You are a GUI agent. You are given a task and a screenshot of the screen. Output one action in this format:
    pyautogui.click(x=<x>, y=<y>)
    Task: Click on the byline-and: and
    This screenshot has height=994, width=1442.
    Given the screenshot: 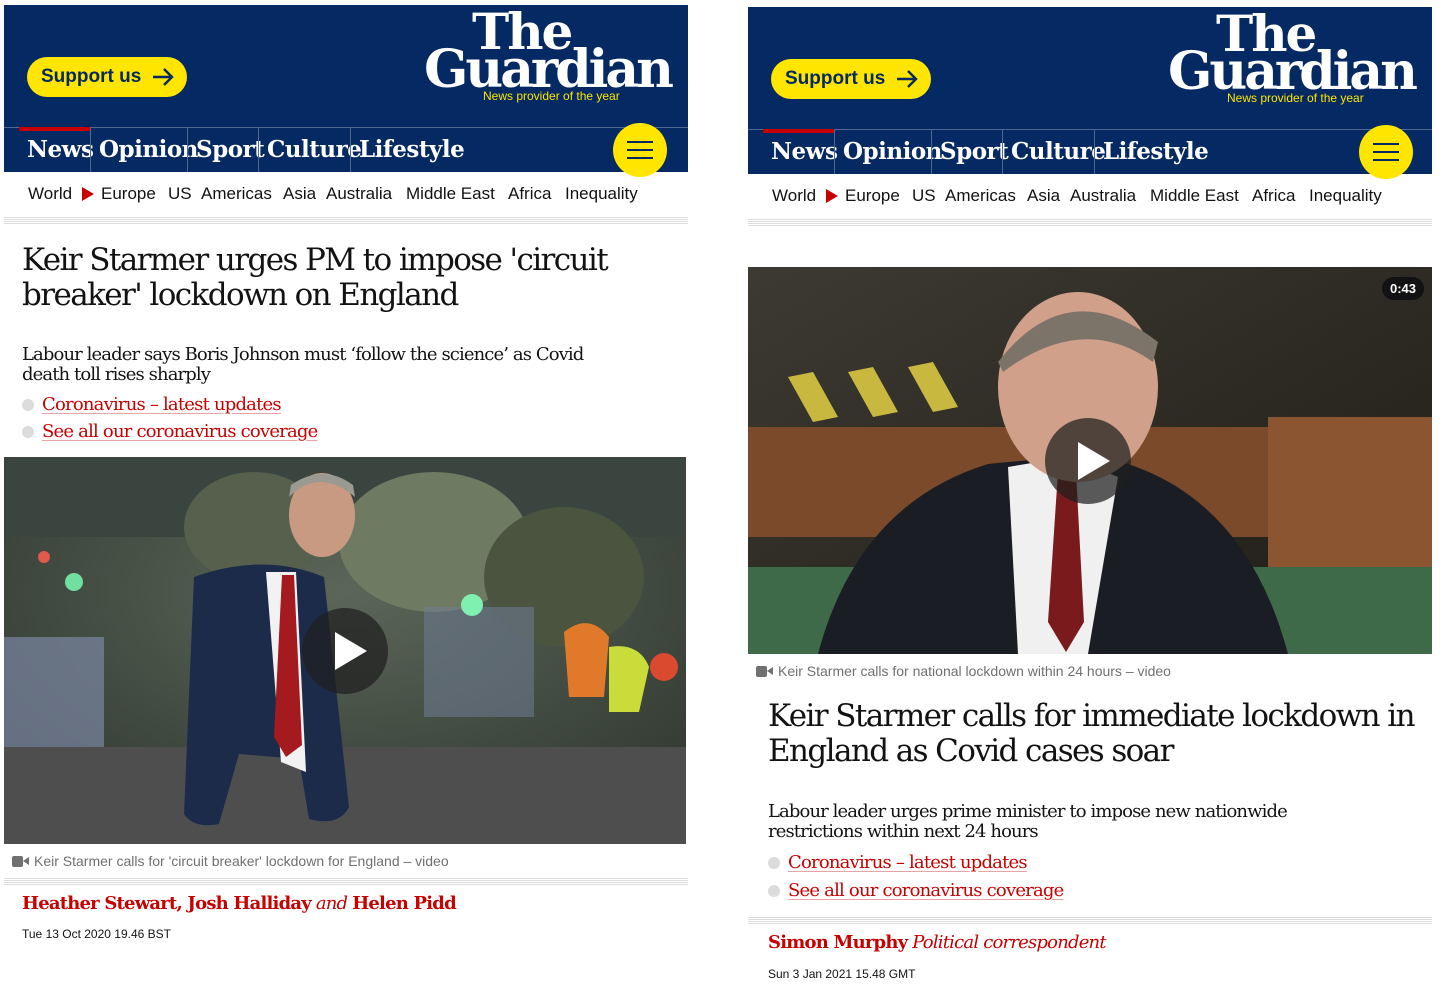 What is the action you would take?
    pyautogui.click(x=331, y=903)
    